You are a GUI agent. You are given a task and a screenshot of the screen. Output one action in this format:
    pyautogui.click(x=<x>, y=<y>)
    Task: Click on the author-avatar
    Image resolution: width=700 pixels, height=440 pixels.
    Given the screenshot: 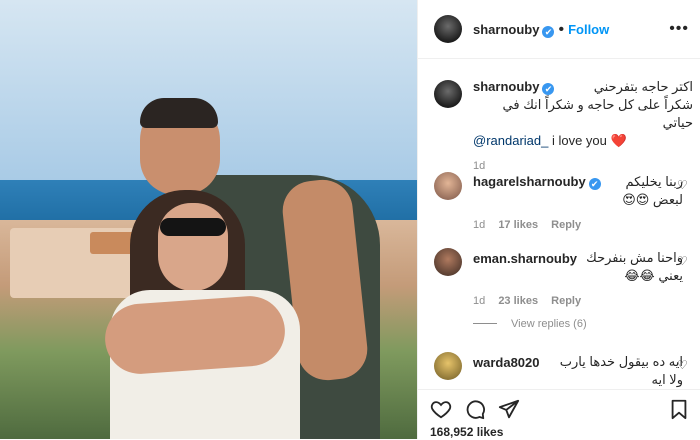 What is the action you would take?
    pyautogui.click(x=448, y=29)
    